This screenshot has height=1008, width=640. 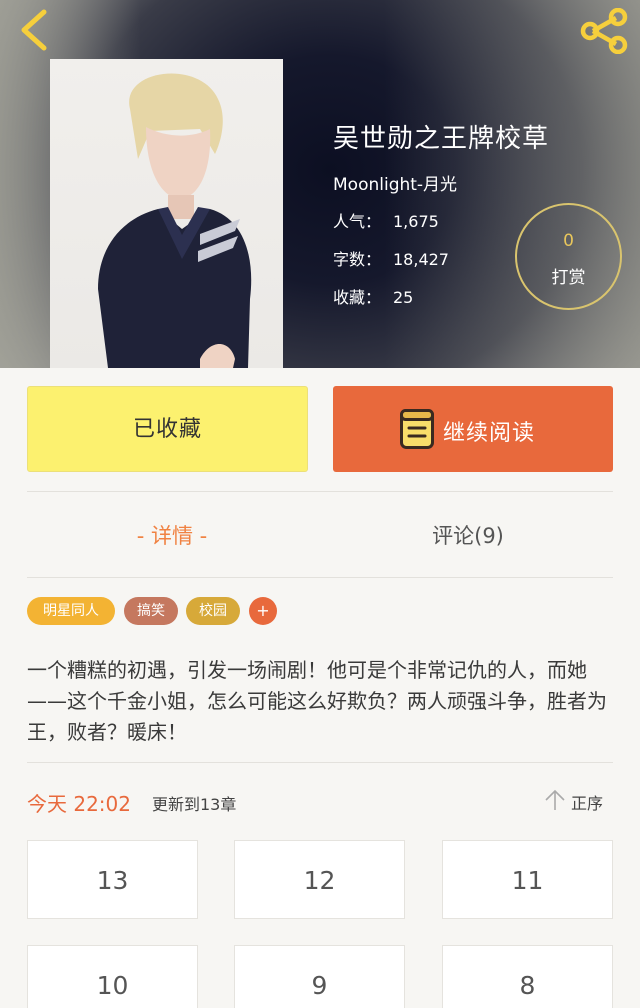 What do you see at coordinates (357, 221) in the screenshot?
I see `stat-label: 人气：` at bounding box center [357, 221].